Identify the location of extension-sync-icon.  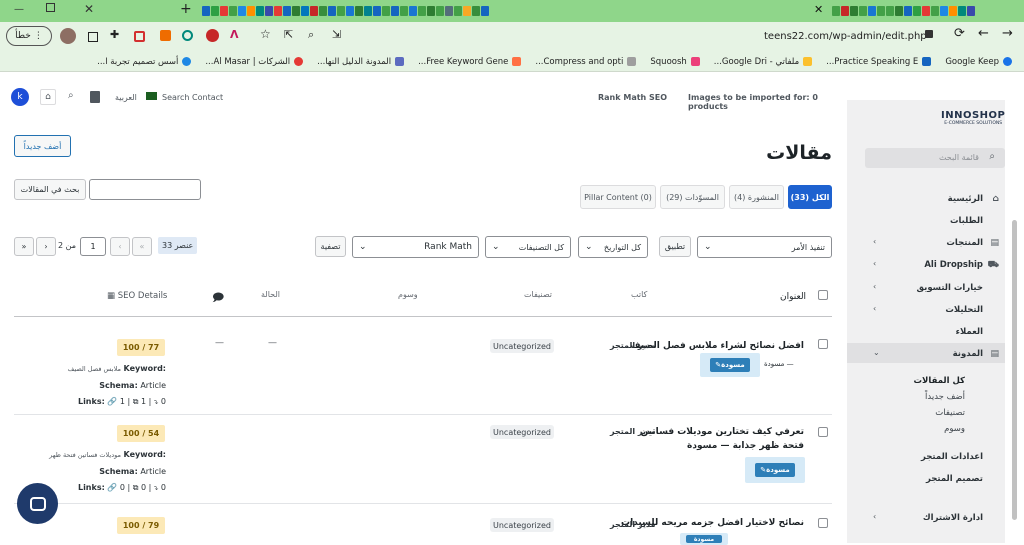
(187, 35).